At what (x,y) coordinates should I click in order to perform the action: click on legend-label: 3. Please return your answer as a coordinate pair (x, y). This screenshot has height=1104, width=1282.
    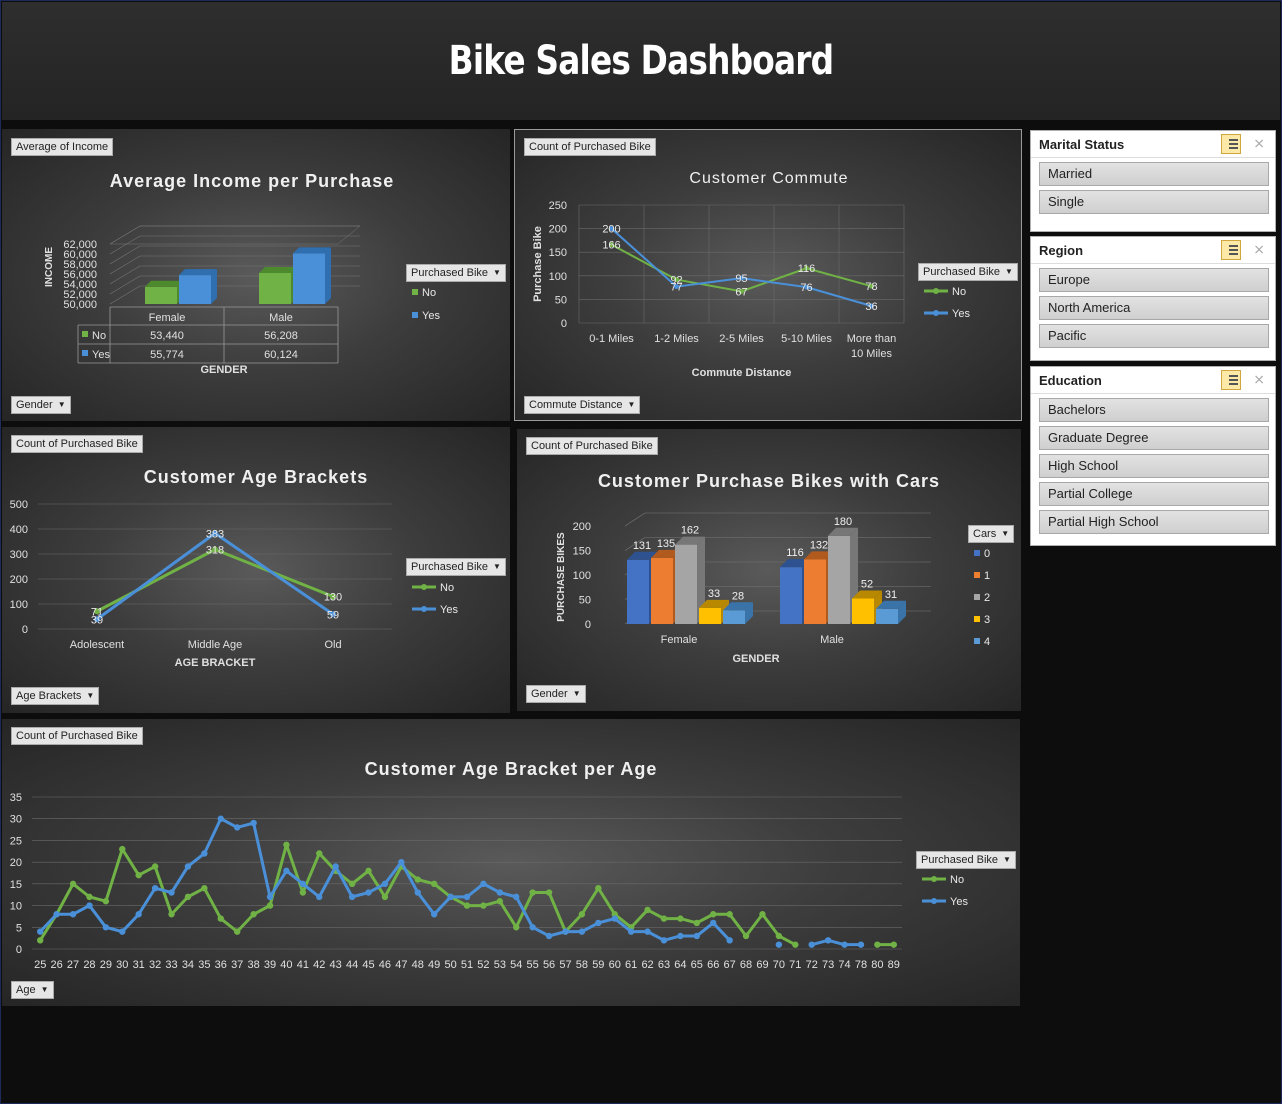
    Looking at the image, I should click on (987, 620).